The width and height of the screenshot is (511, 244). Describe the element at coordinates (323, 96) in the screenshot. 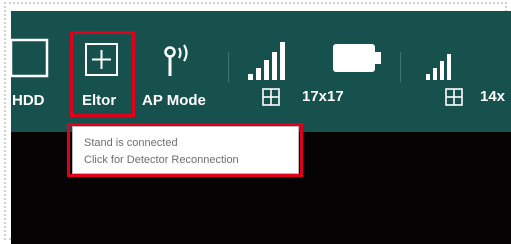

I see `detector-size-label: 17x17` at that location.